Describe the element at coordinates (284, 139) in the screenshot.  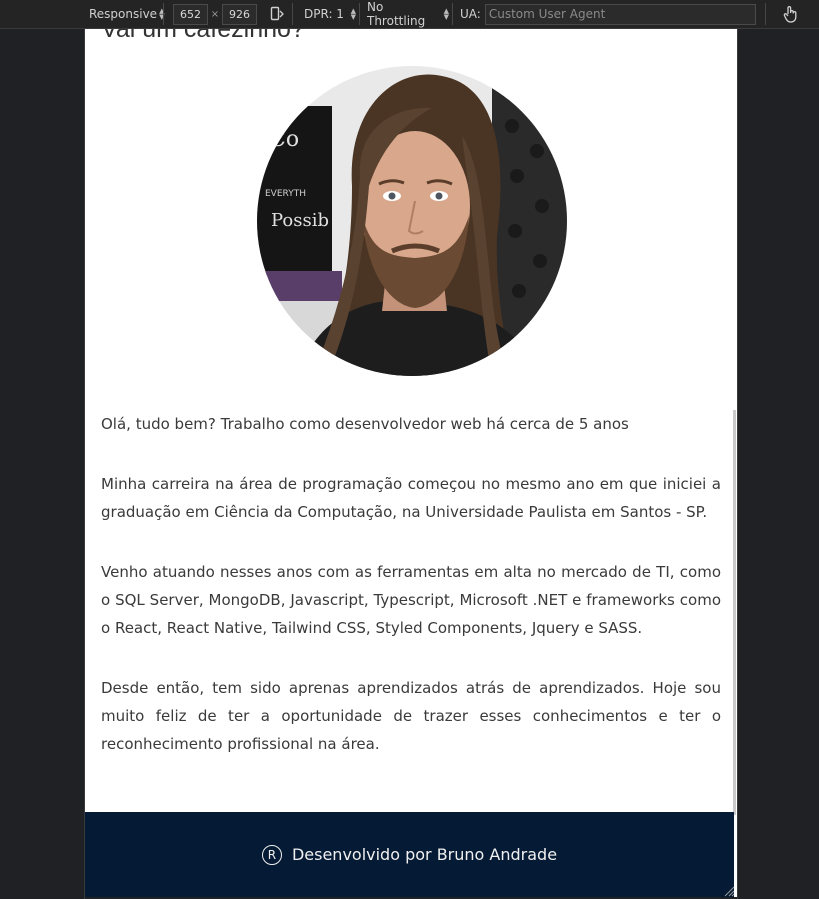
I see `svg-text: Co` at that location.